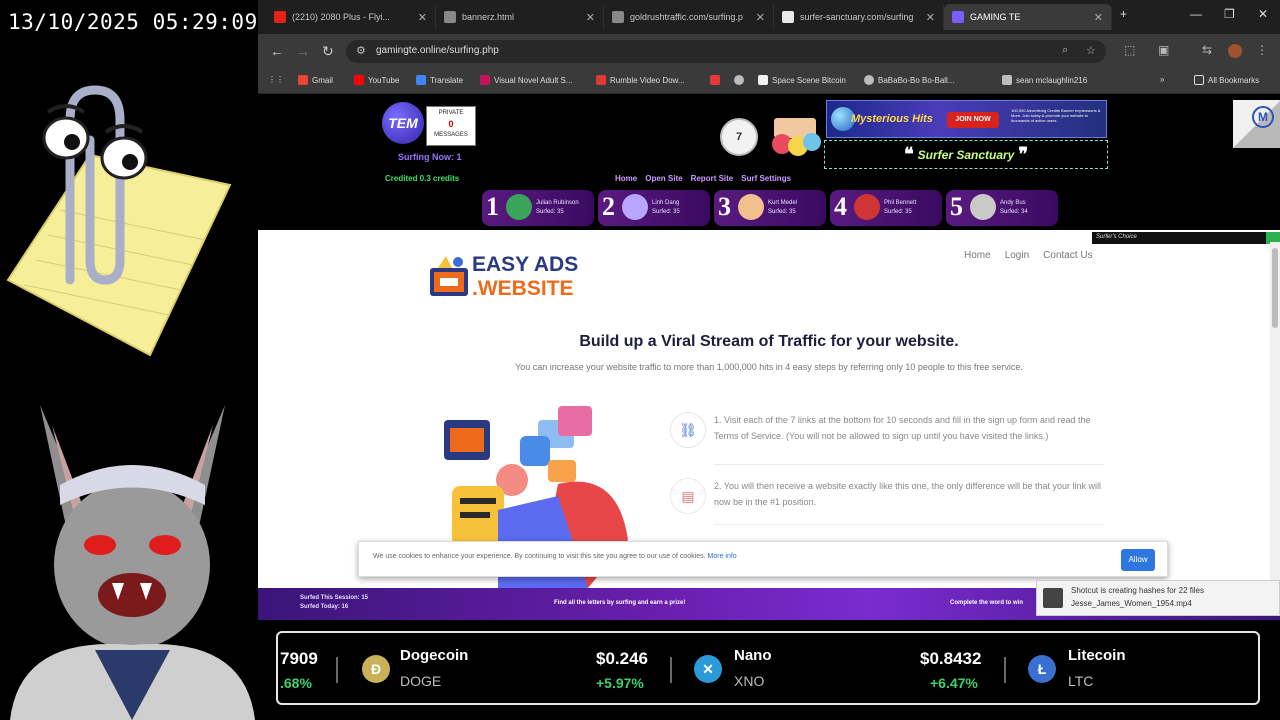 The height and width of the screenshot is (720, 1280). What do you see at coordinates (1162, 79) in the screenshot?
I see `more-bookmarks-icon: »` at bounding box center [1162, 79].